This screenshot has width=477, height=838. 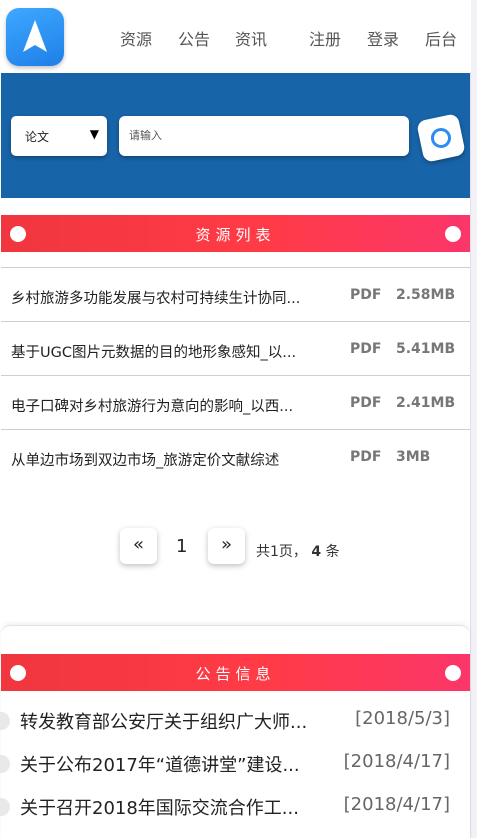 I want to click on total-items: 4, so click(x=316, y=552).